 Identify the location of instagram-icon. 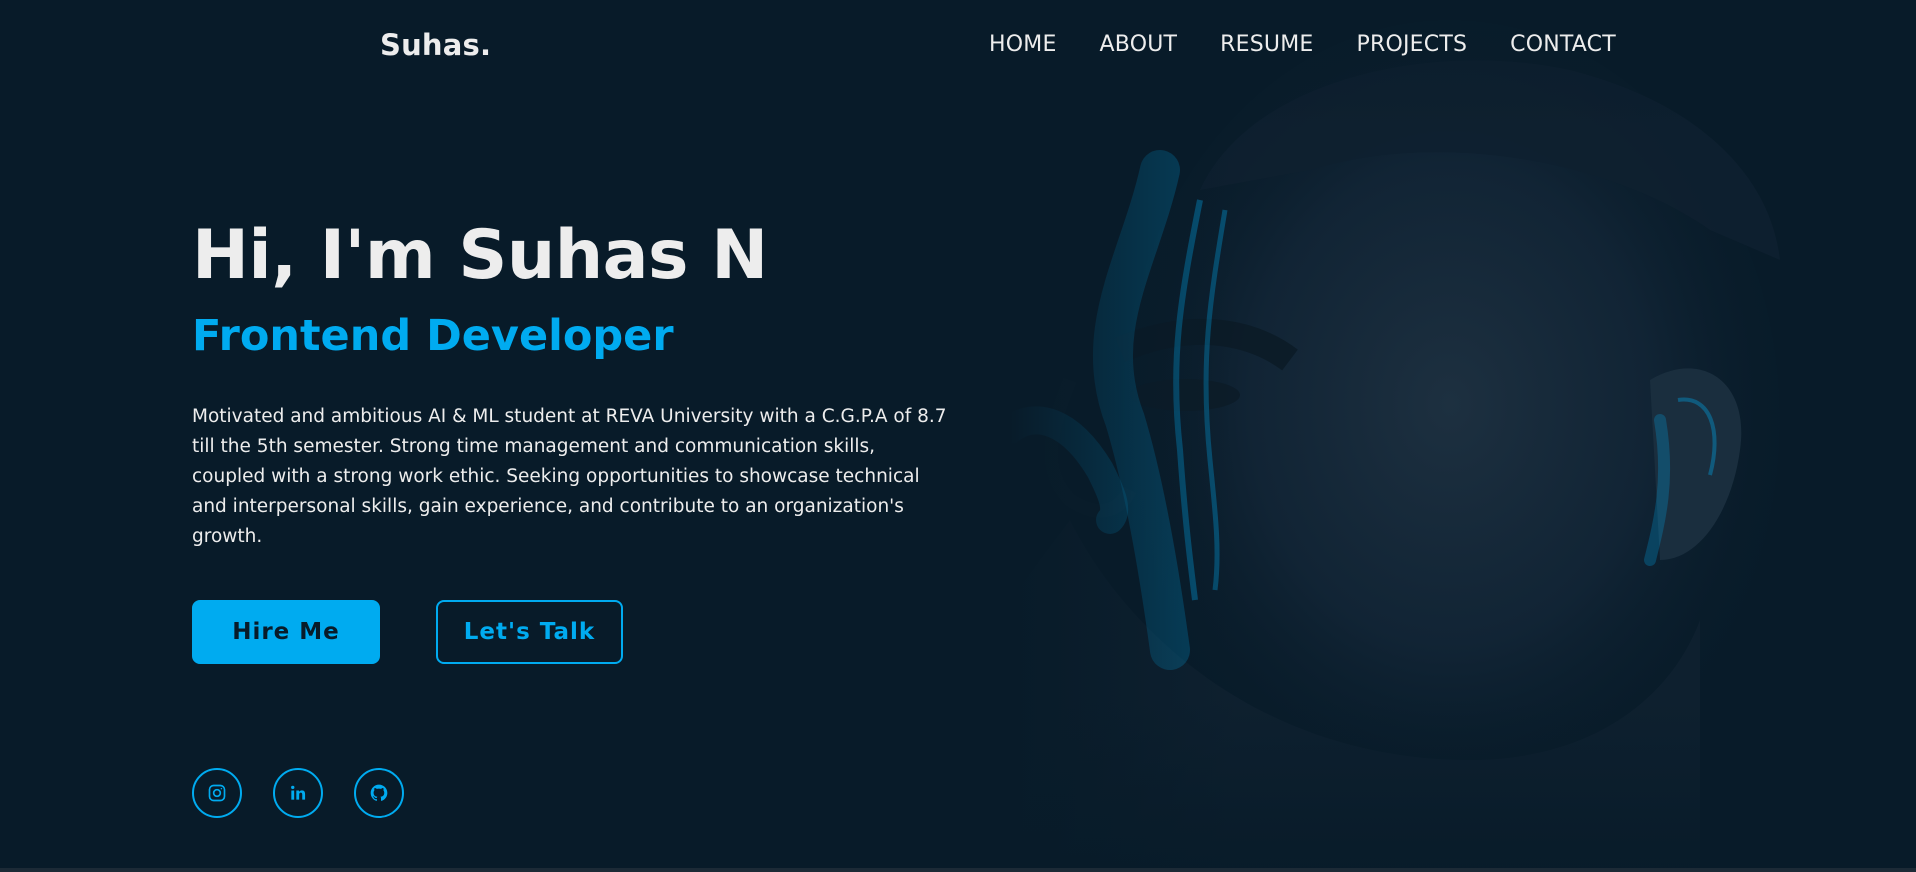
(217, 793).